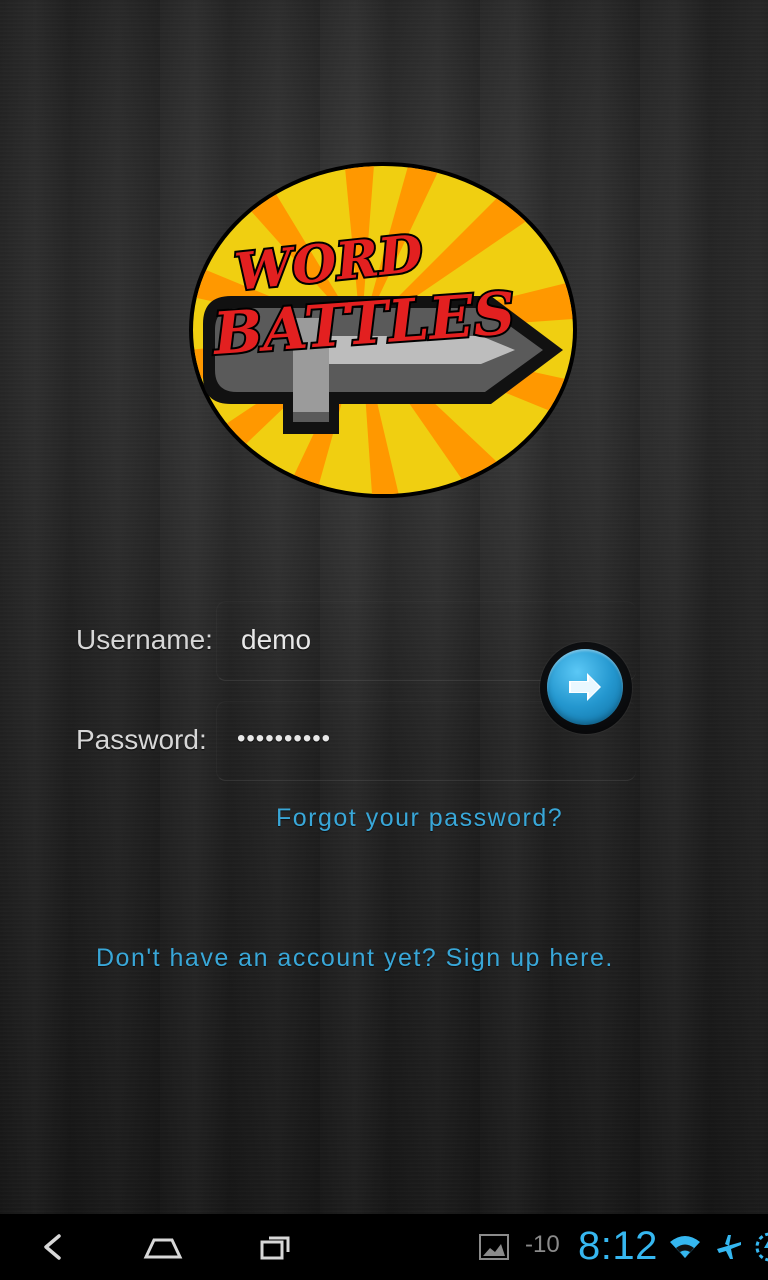  Describe the element at coordinates (284, 738) in the screenshot. I see `password-value: ••••••••••` at that location.